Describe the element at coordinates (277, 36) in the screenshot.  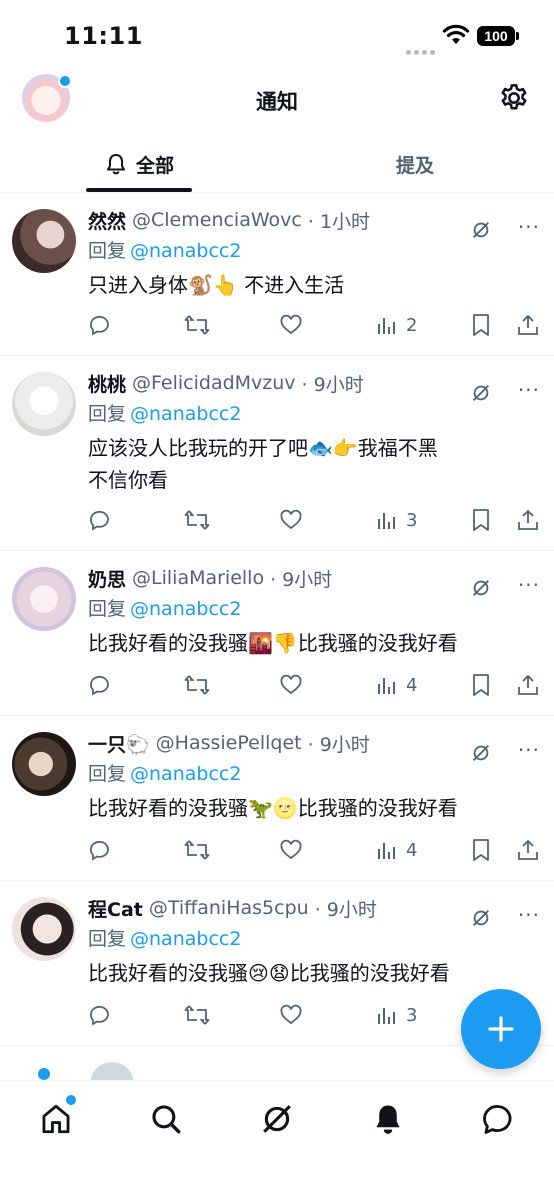
I see `status-bar: 11:11 100` at that location.